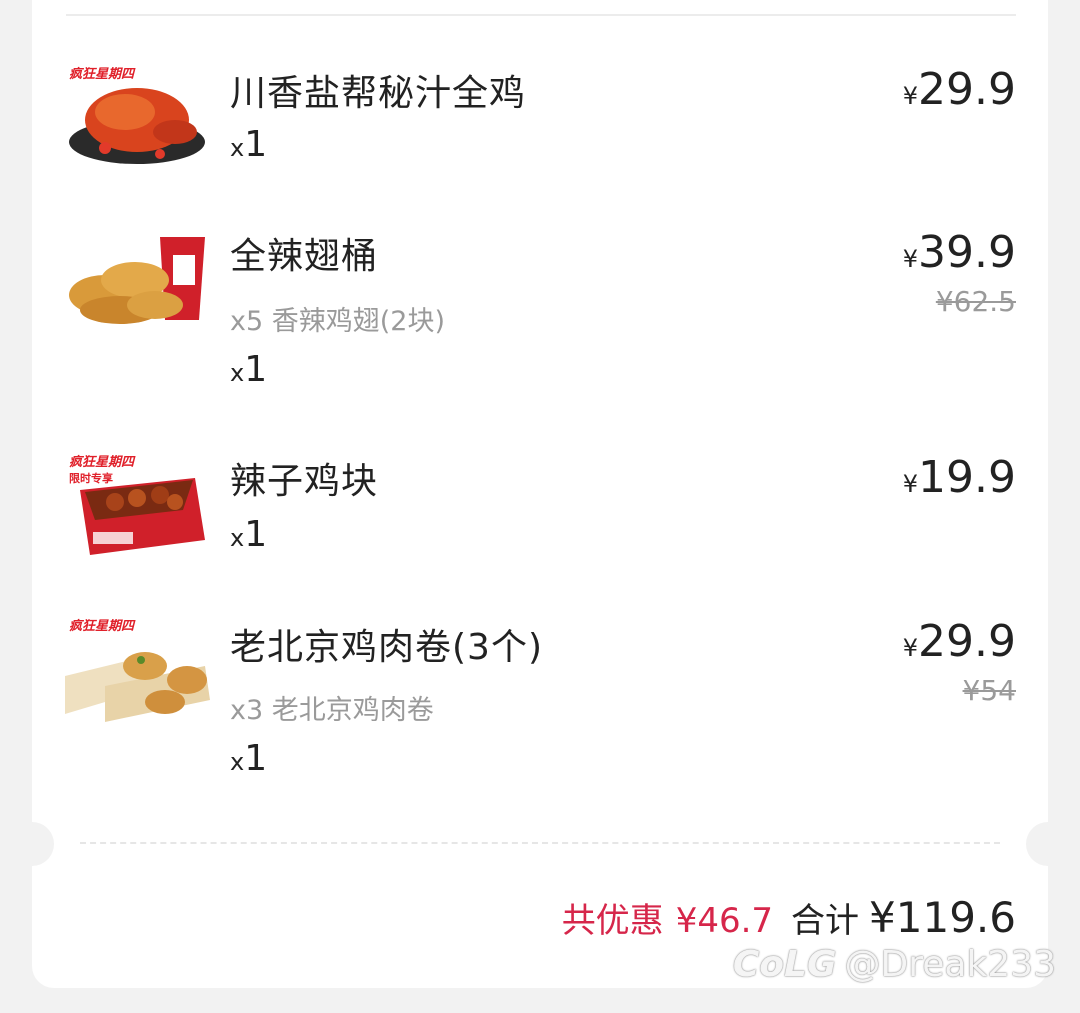 Image resolution: width=1080 pixels, height=1013 pixels. I want to click on item-price: ¥19.9, so click(959, 477).